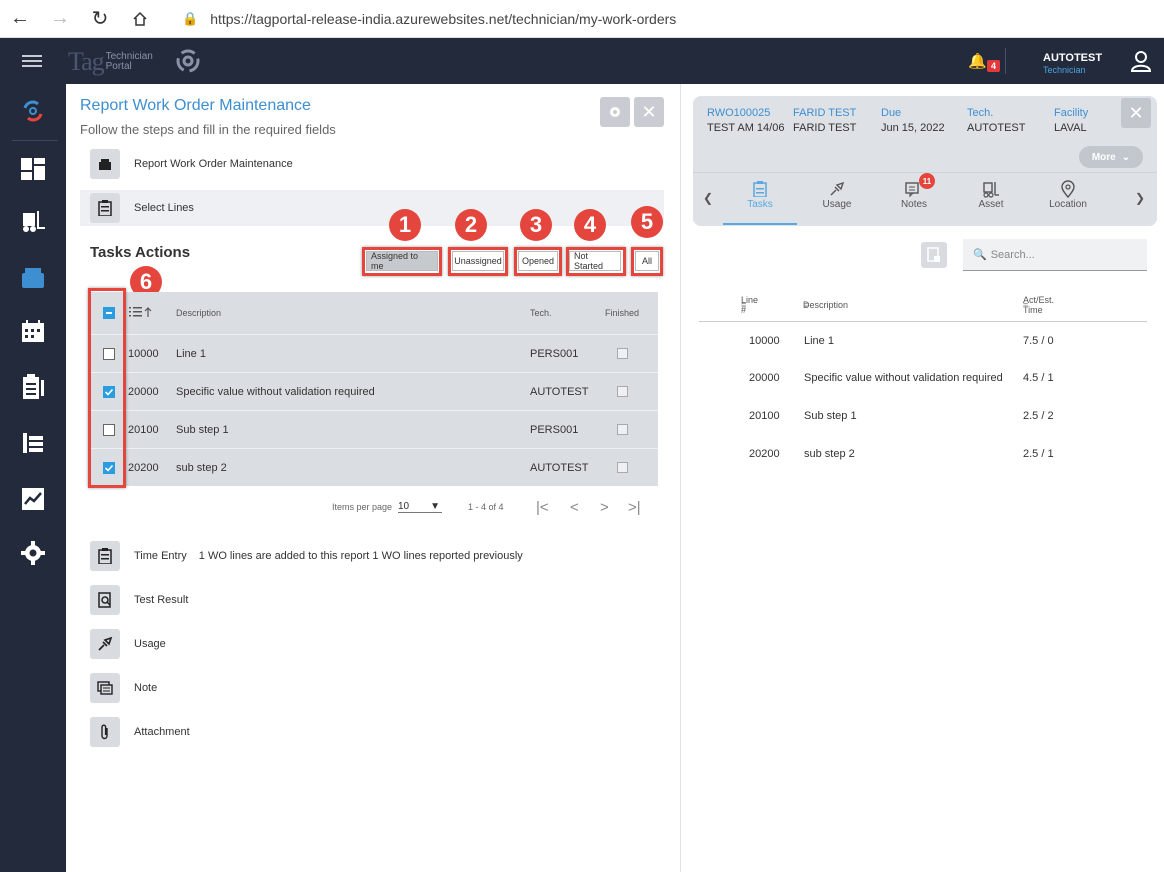 This screenshot has width=1164, height=872. What do you see at coordinates (574, 507) in the screenshot?
I see `prev-page-icon: <` at bounding box center [574, 507].